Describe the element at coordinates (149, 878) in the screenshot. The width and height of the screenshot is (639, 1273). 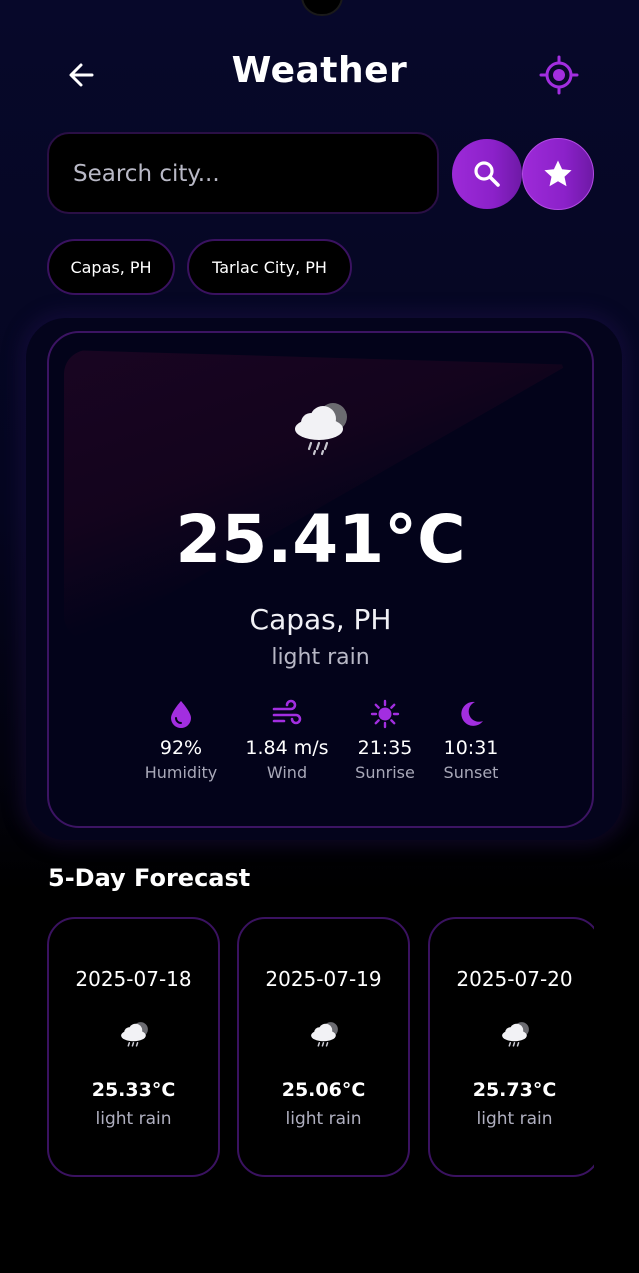
I see `forecast-title: 5-Day Forecast` at that location.